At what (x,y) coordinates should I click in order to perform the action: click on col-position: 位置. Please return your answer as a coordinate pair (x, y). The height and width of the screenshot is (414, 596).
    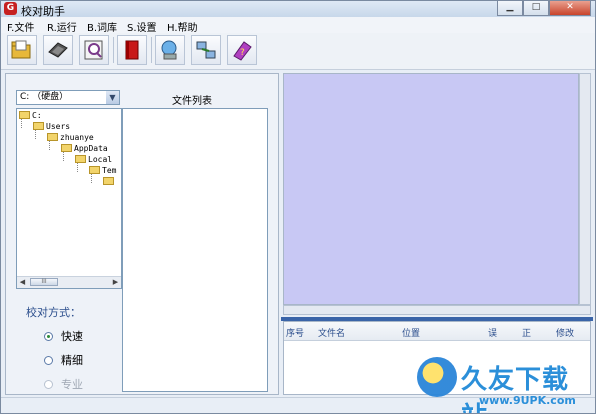
    Looking at the image, I should click on (411, 332).